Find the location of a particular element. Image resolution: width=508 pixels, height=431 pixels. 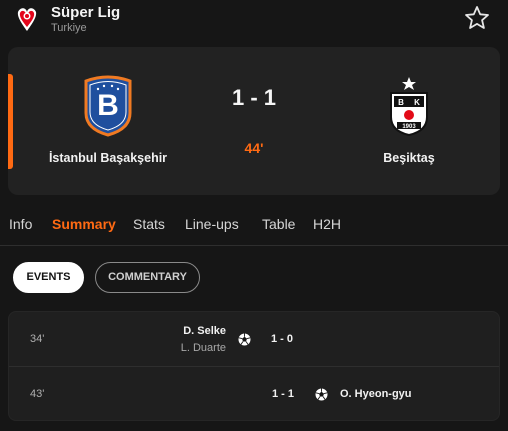

home-team: B İstanbul Başakşehir is located at coordinates (108, 119).